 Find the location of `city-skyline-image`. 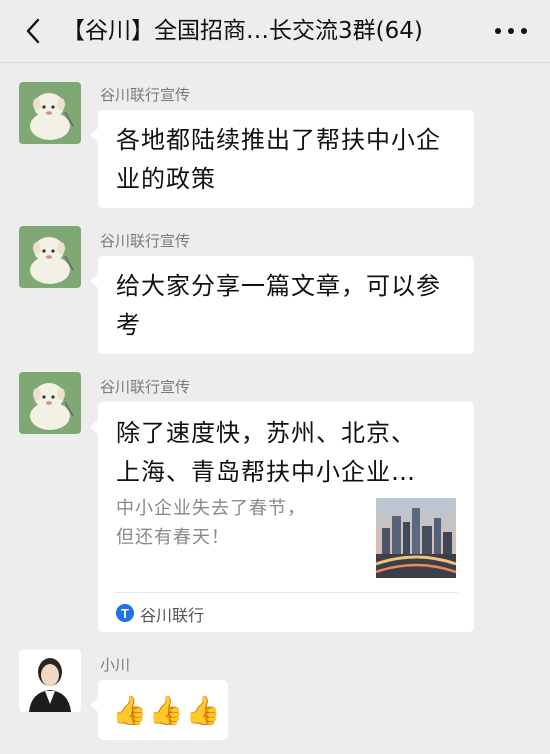

city-skyline-image is located at coordinates (416, 538).